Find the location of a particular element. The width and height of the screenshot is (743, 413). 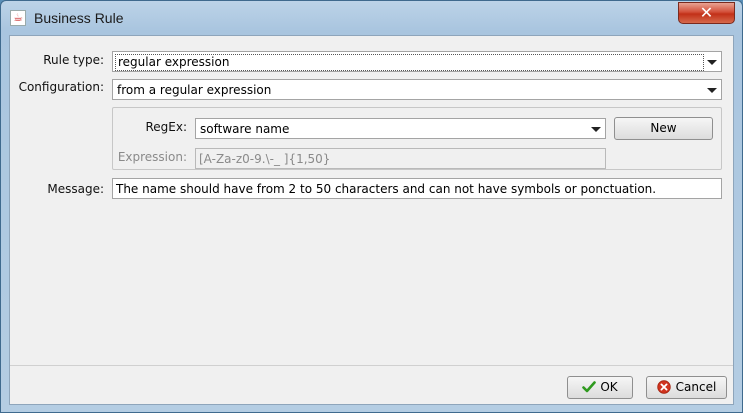

ok-button: OK is located at coordinates (600, 387).